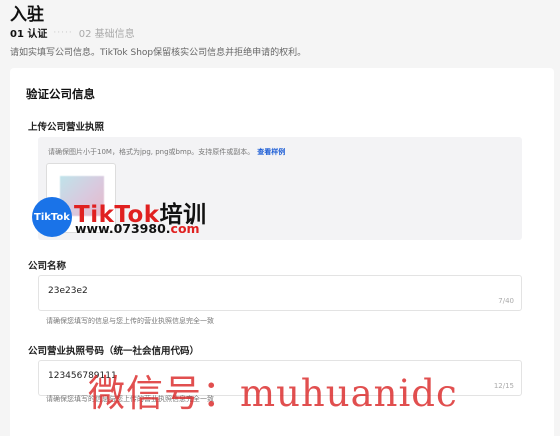  I want to click on license-number-counter: 12/15, so click(503, 386).